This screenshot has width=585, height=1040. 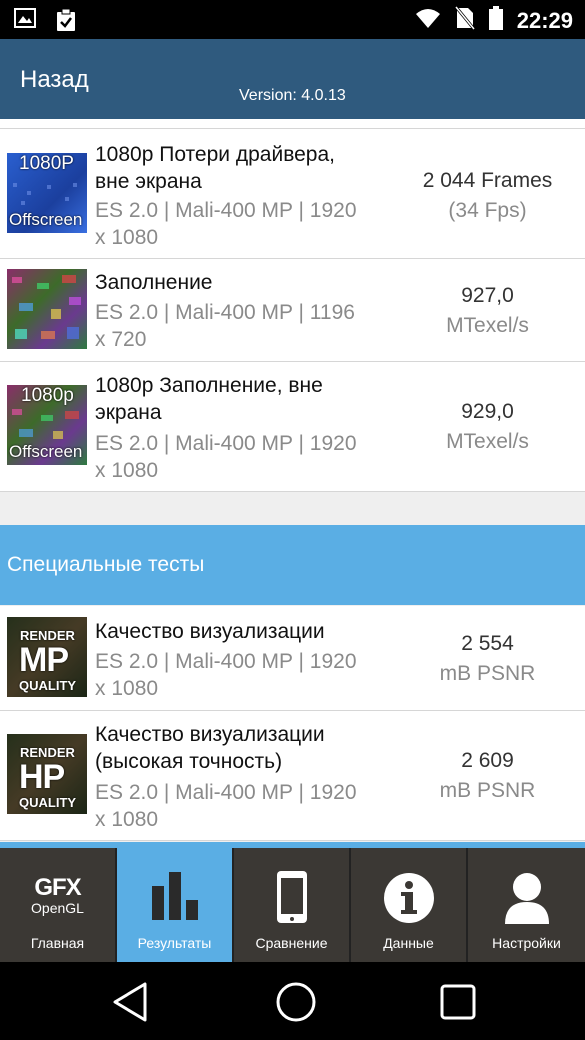 I want to click on test-thumbnail: RENDER HP QUALITY, so click(x=47, y=774).